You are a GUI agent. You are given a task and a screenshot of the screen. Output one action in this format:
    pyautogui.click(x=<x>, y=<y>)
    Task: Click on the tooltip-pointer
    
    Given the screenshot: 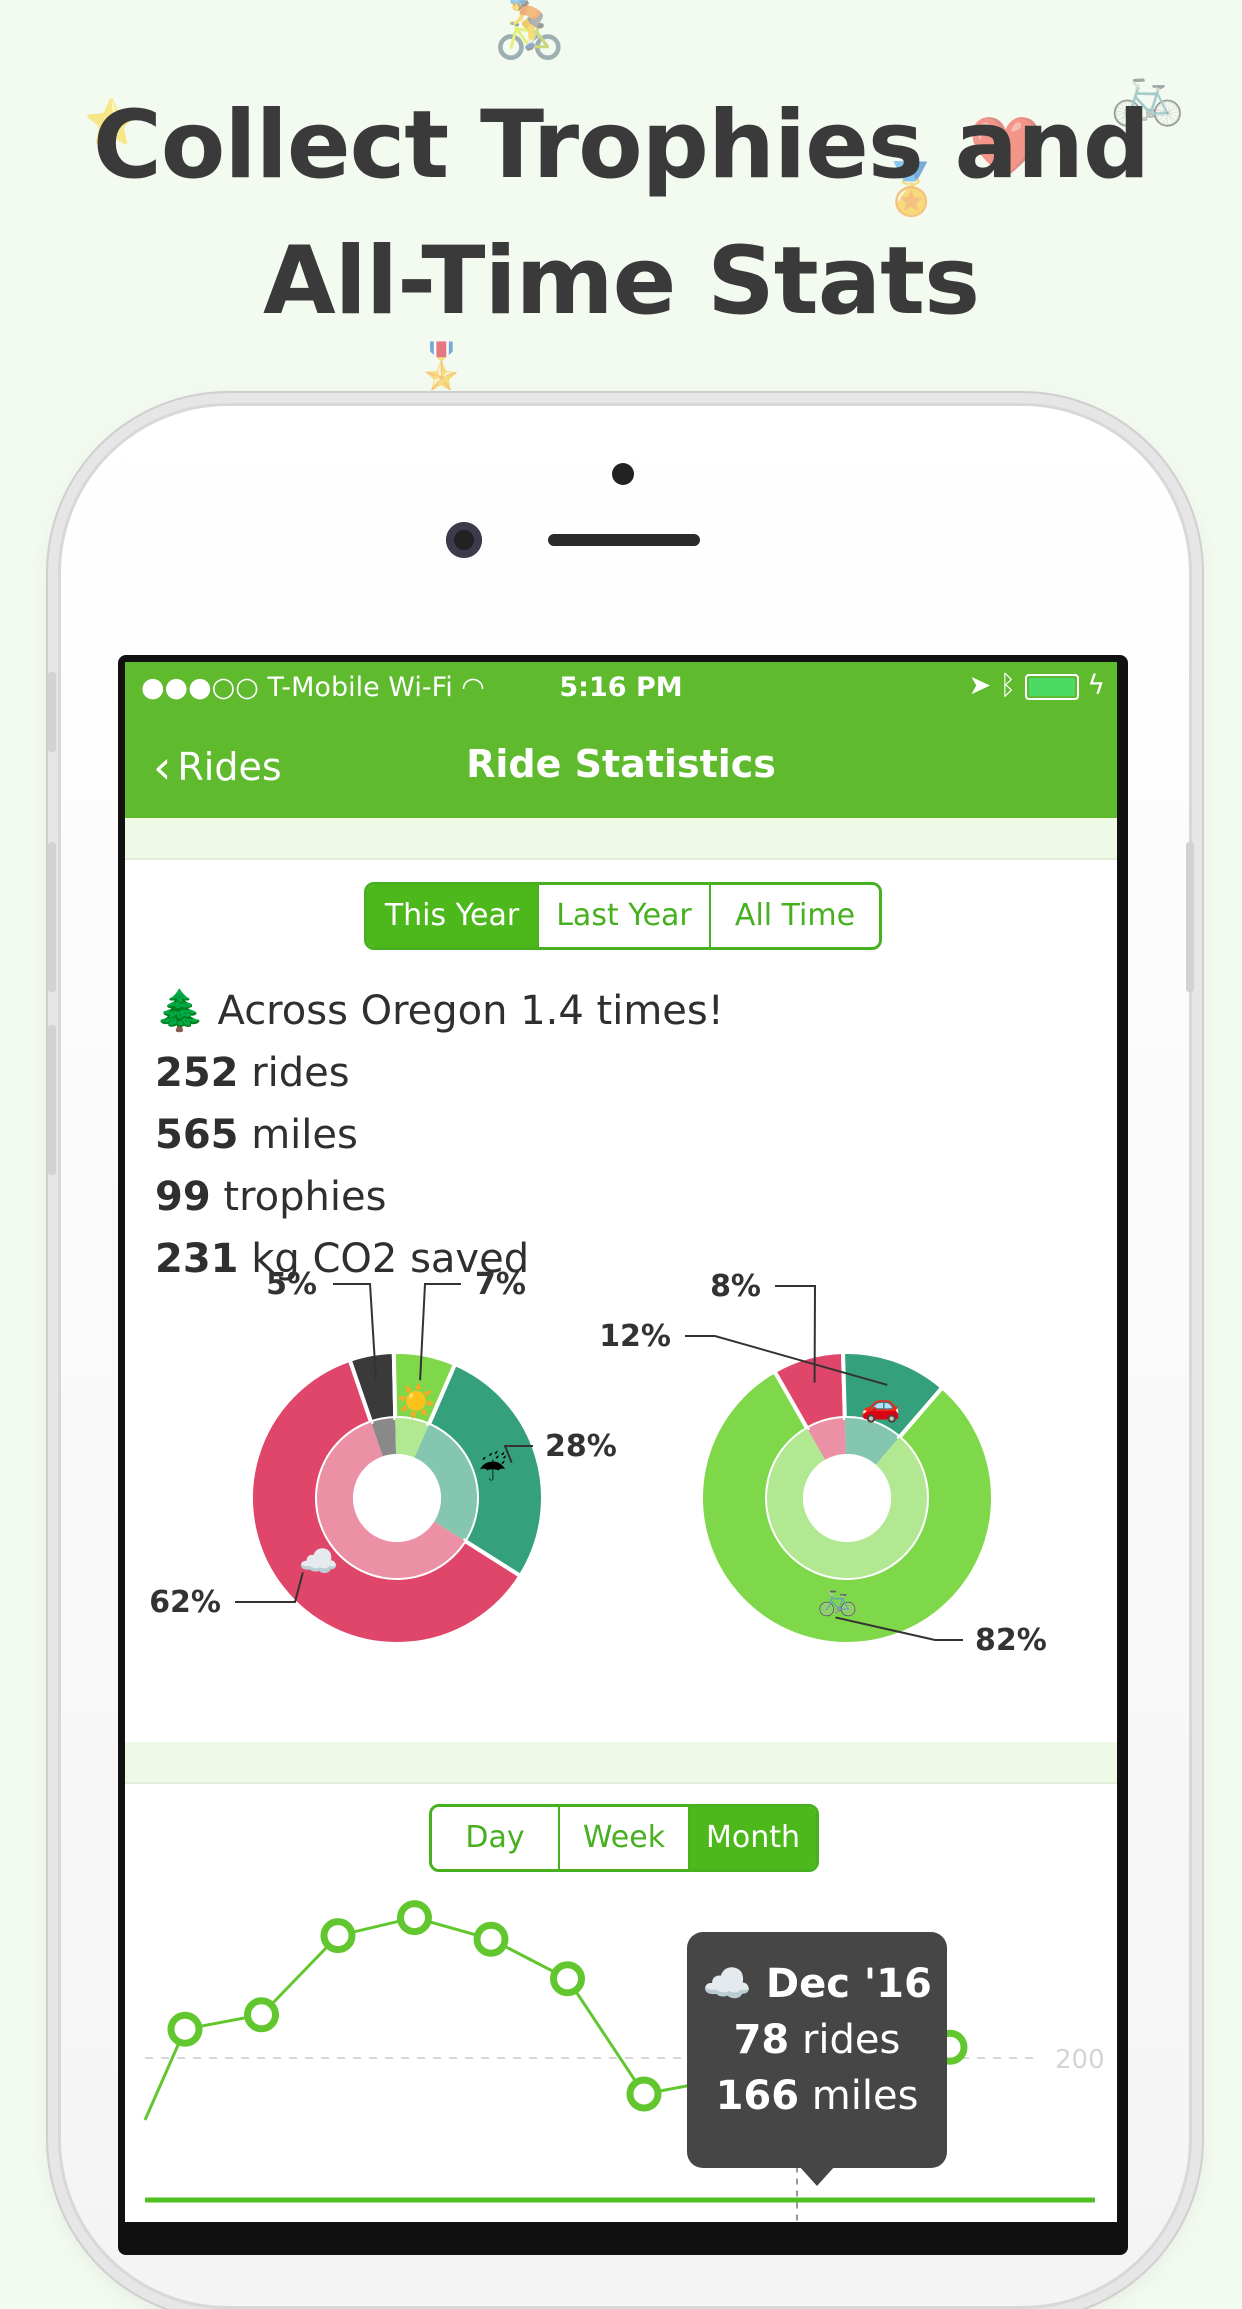 What is the action you would take?
    pyautogui.click(x=817, y=2176)
    